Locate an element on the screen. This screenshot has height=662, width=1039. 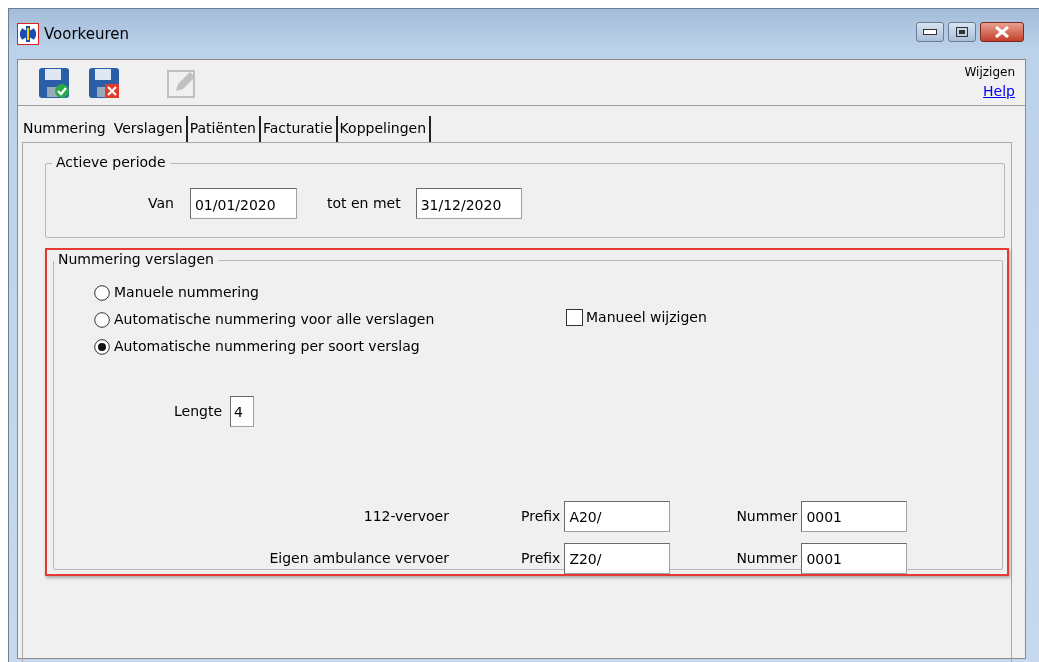
group-title: Nummering verslagen is located at coordinates (136, 259).